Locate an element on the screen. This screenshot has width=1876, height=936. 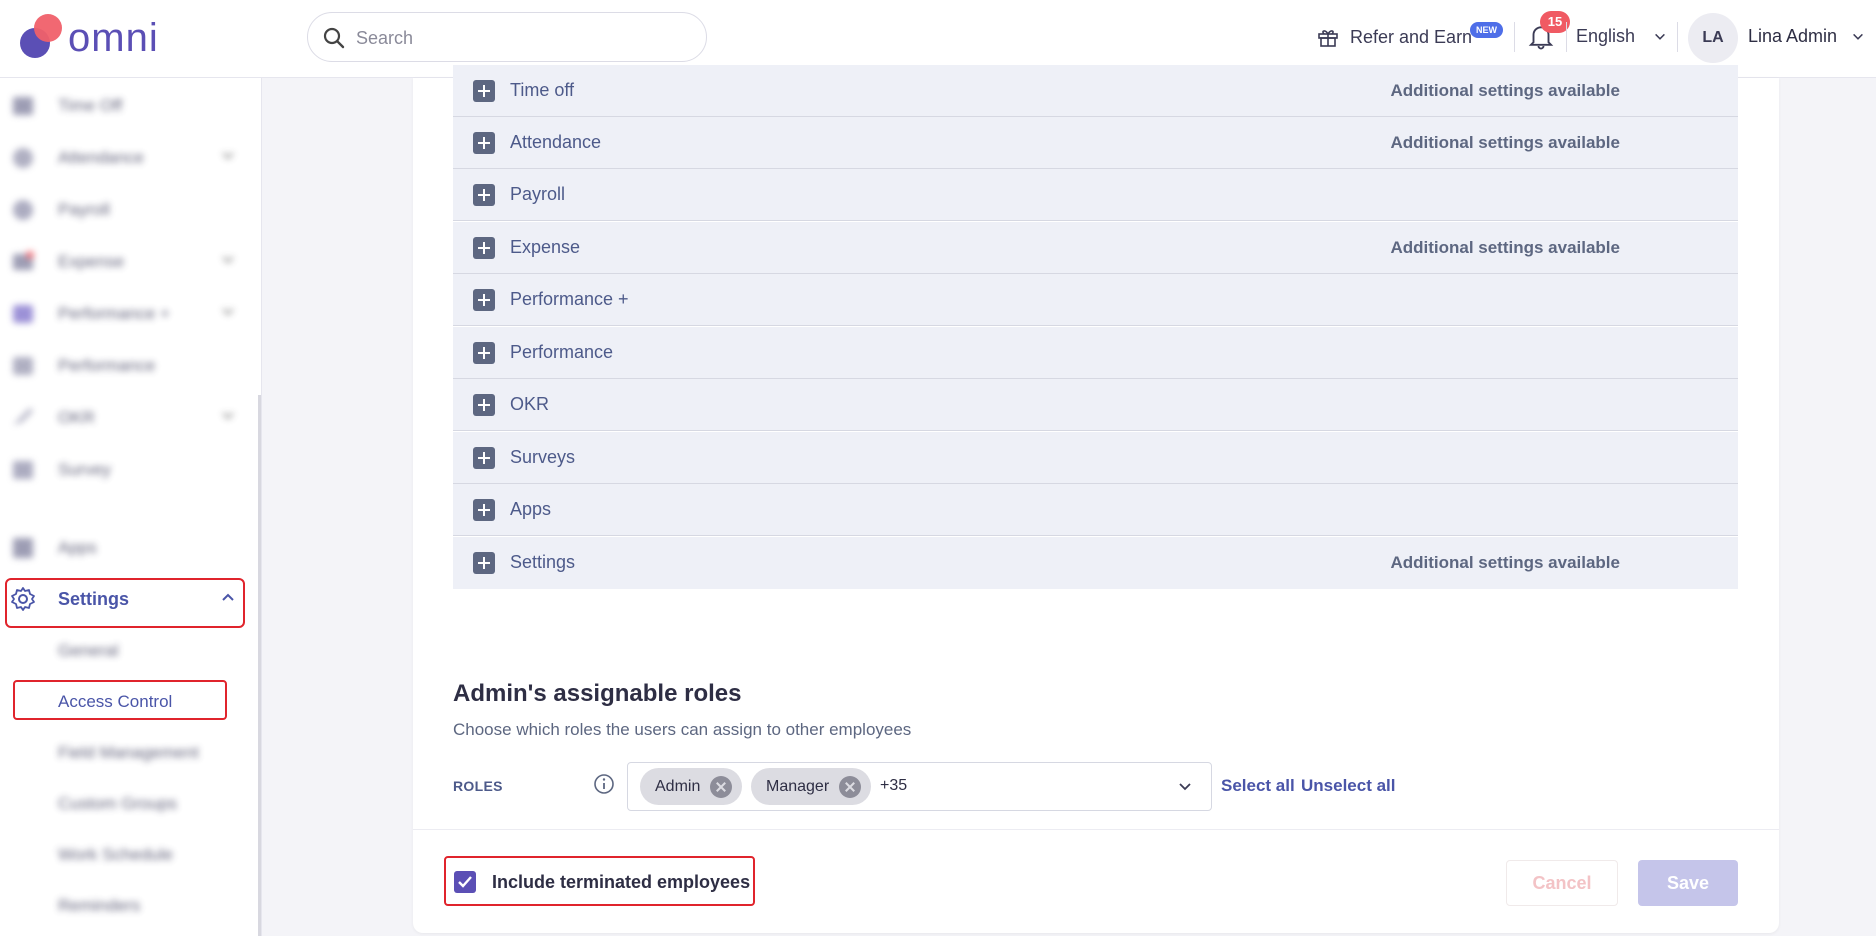
language-selector: English is located at coordinates (1621, 36).